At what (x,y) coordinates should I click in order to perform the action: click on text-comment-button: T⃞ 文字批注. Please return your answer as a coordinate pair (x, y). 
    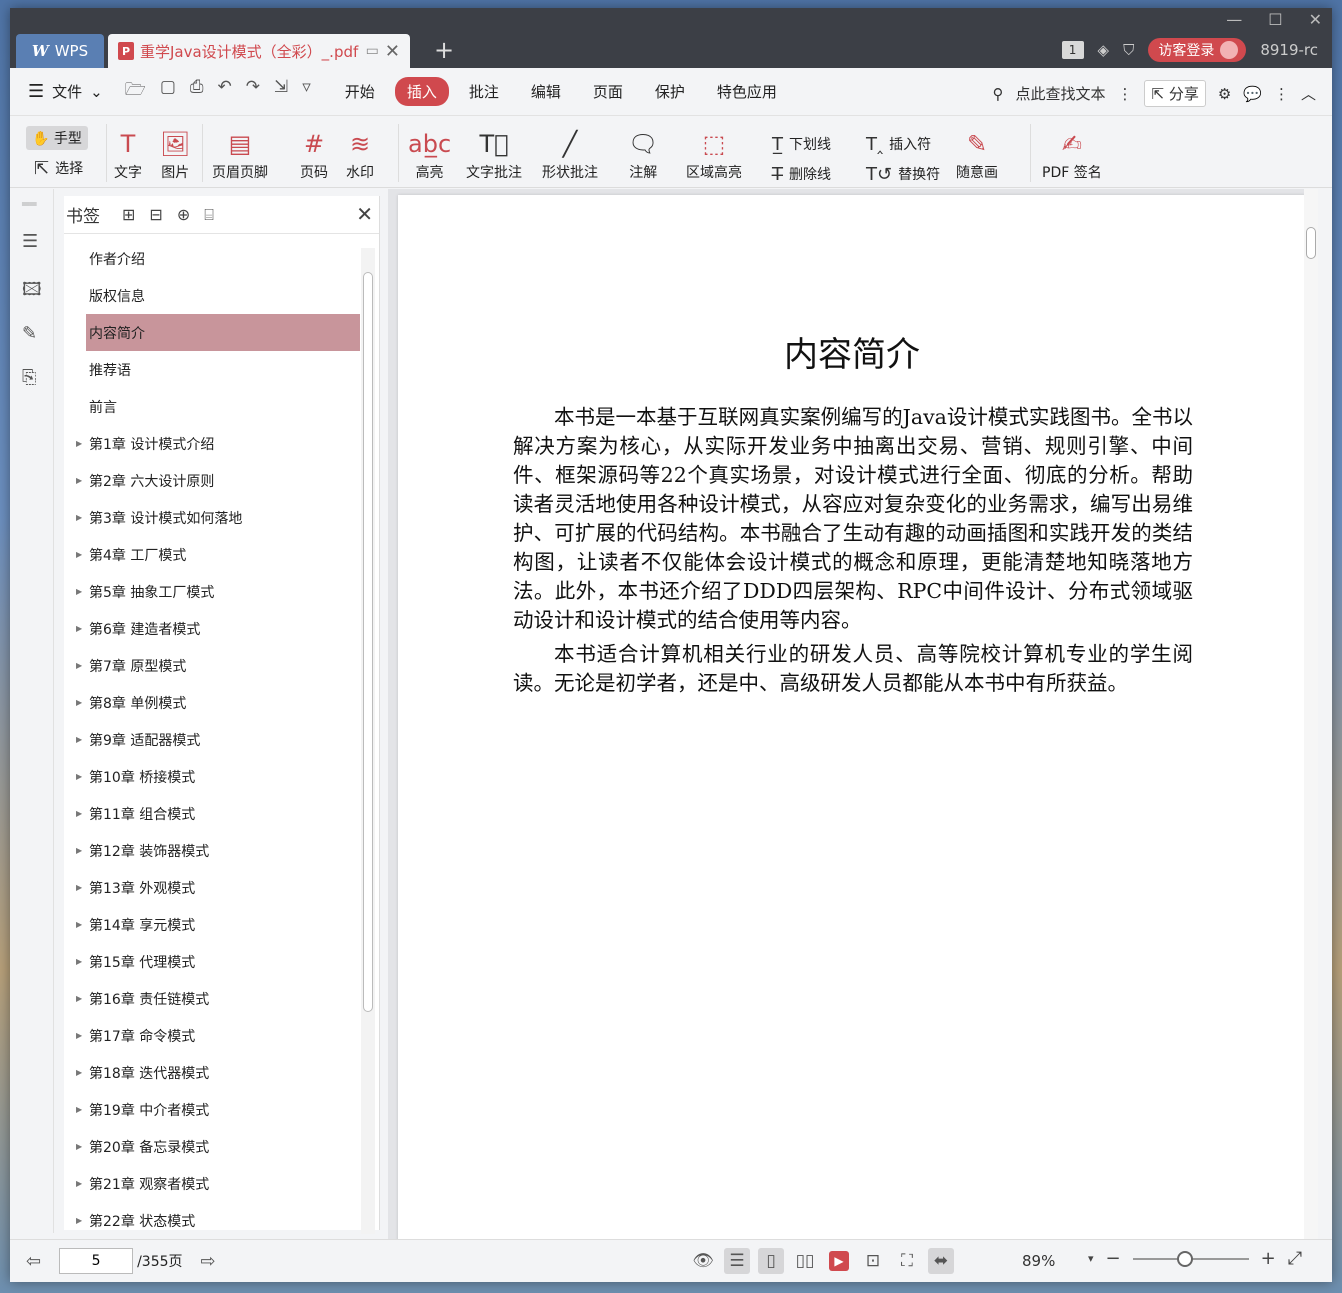
    Looking at the image, I should click on (494, 154).